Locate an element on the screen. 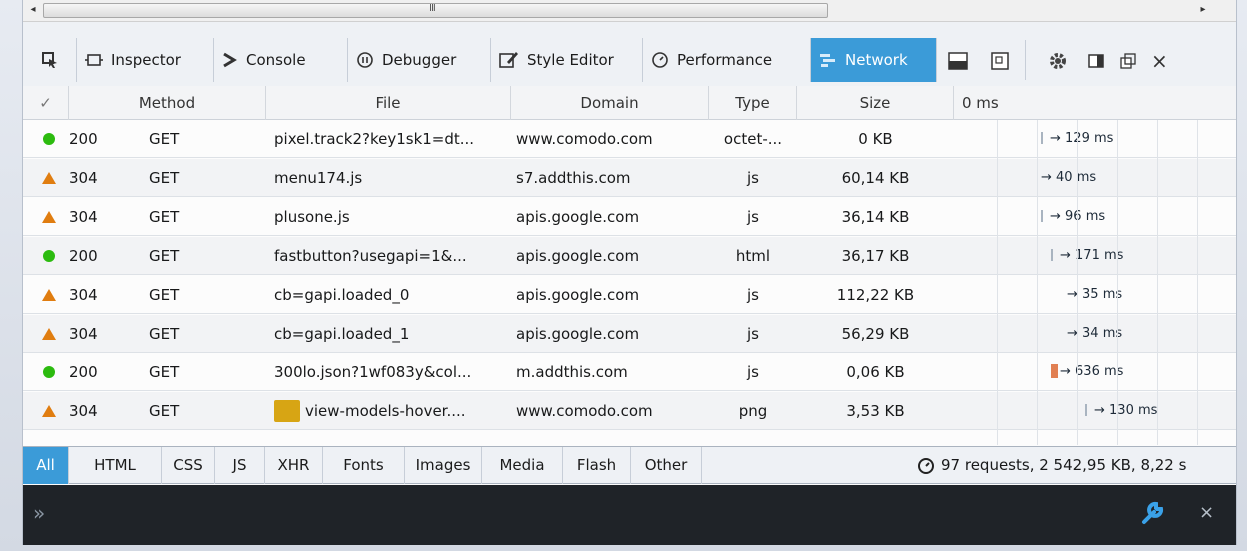  console-close-icon: × is located at coordinates (1206, 512).